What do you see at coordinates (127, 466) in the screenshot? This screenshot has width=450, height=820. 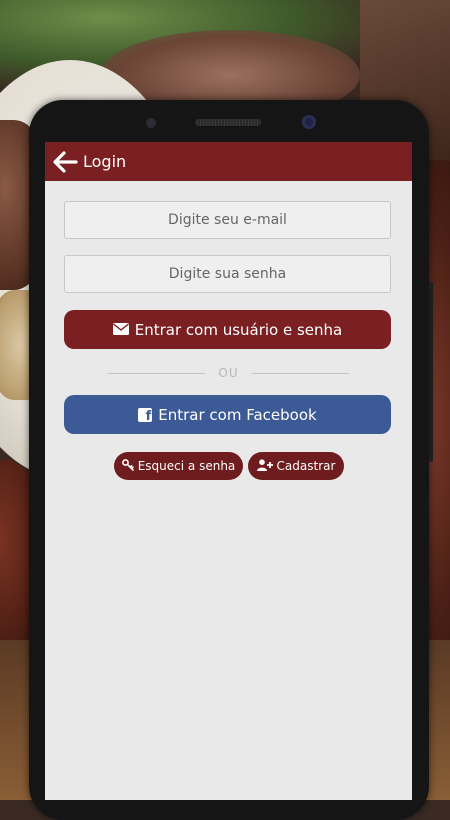 I see `key-icon` at bounding box center [127, 466].